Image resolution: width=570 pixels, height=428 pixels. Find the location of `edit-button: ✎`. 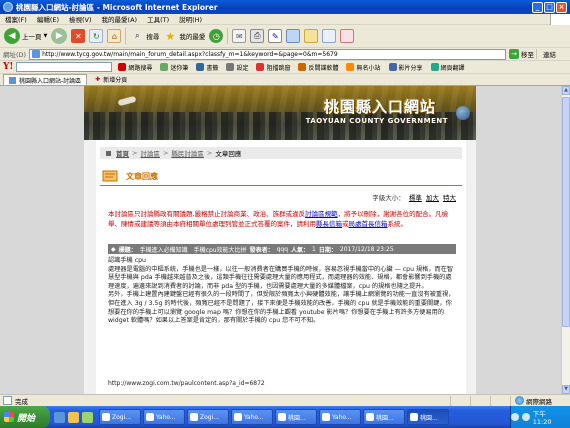

edit-button: ✎ is located at coordinates (275, 36).